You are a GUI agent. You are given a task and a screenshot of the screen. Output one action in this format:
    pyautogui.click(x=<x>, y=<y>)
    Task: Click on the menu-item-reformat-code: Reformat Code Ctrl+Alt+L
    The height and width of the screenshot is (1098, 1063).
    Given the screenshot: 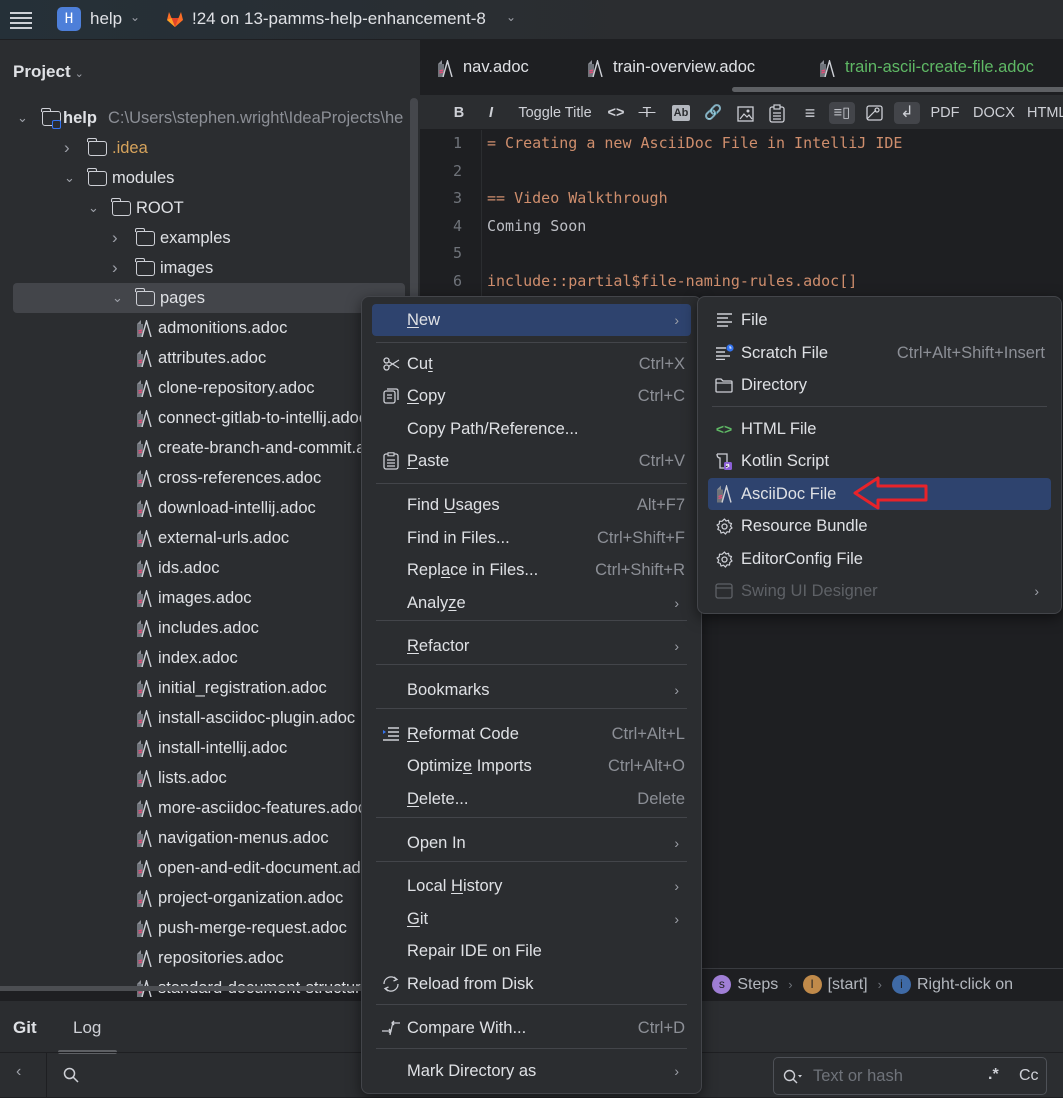 What is the action you would take?
    pyautogui.click(x=531, y=734)
    